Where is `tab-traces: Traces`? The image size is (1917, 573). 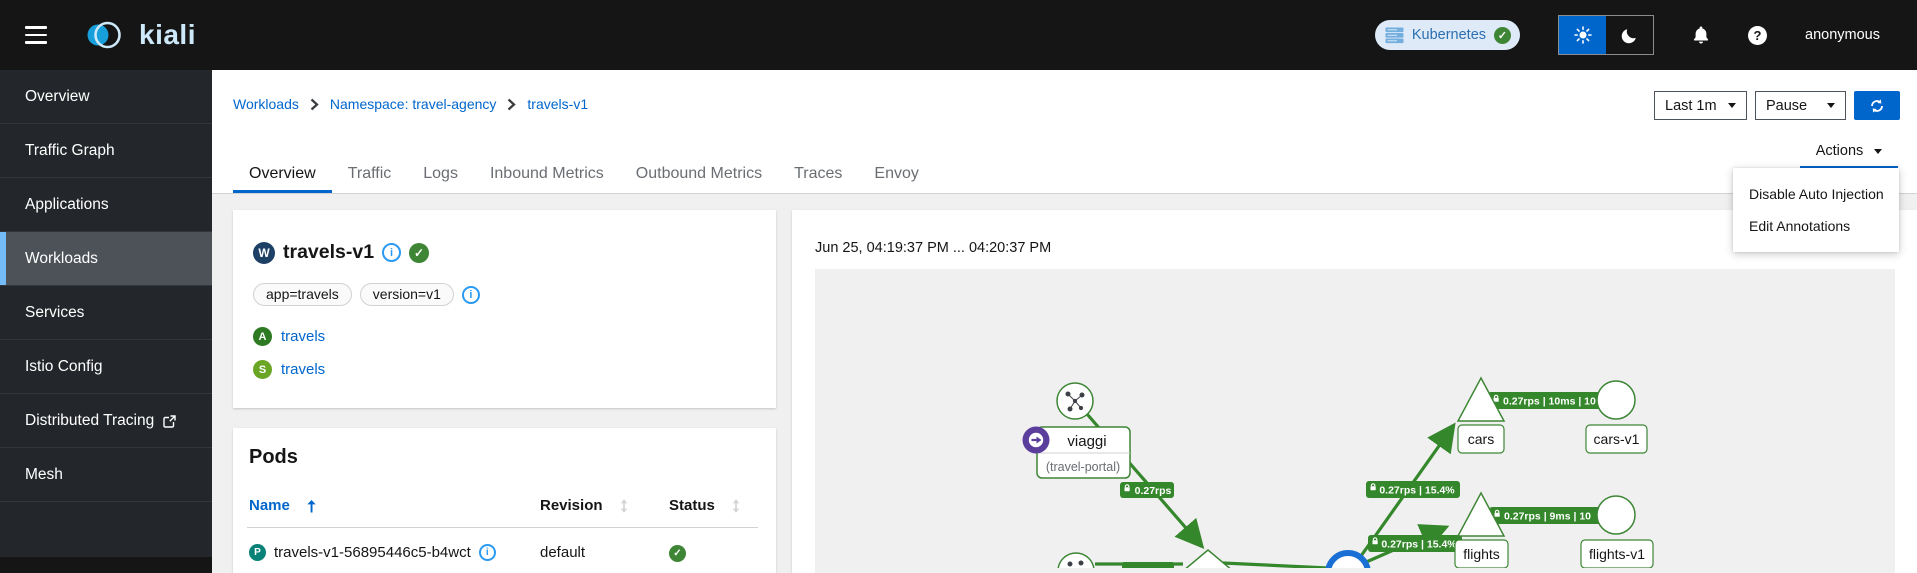 tab-traces: Traces is located at coordinates (818, 174).